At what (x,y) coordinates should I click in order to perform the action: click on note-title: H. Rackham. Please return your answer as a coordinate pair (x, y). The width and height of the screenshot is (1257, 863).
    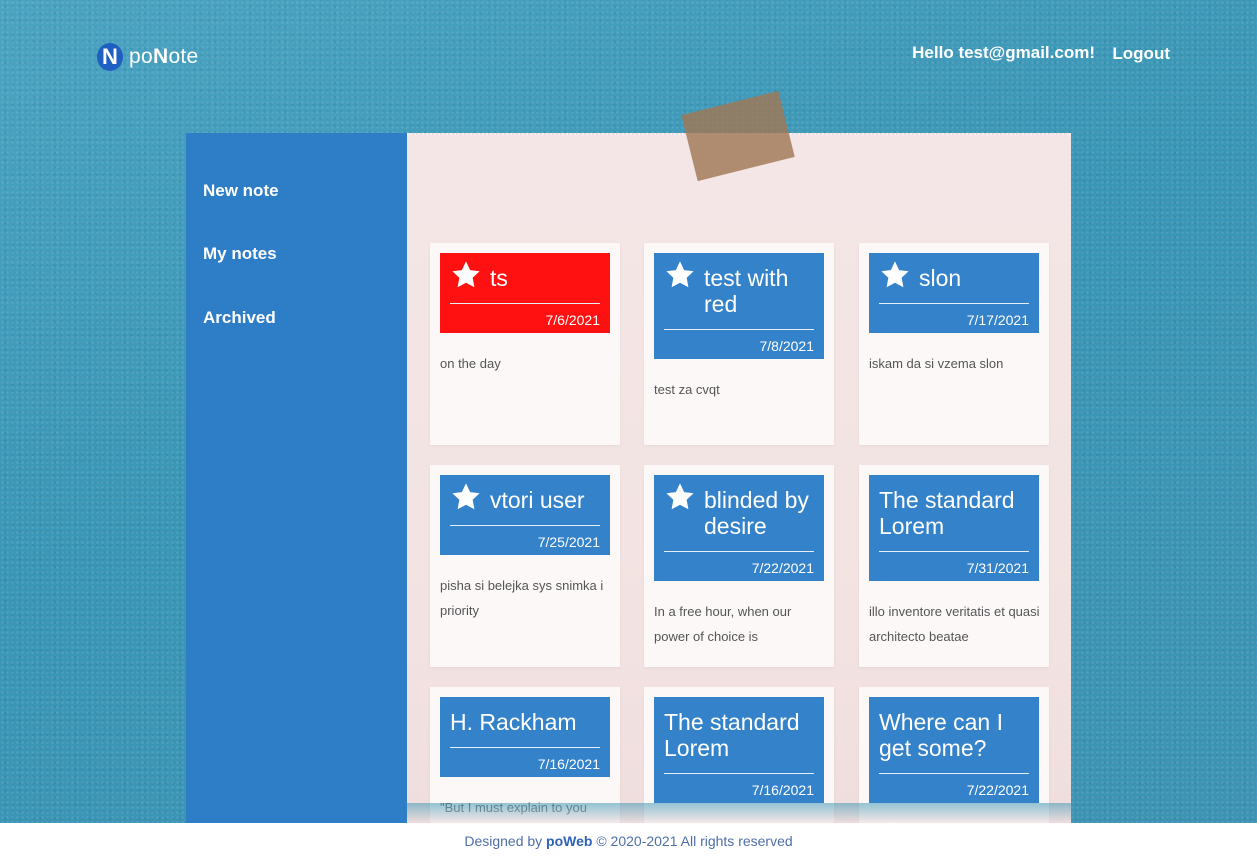
    Looking at the image, I should click on (513, 722).